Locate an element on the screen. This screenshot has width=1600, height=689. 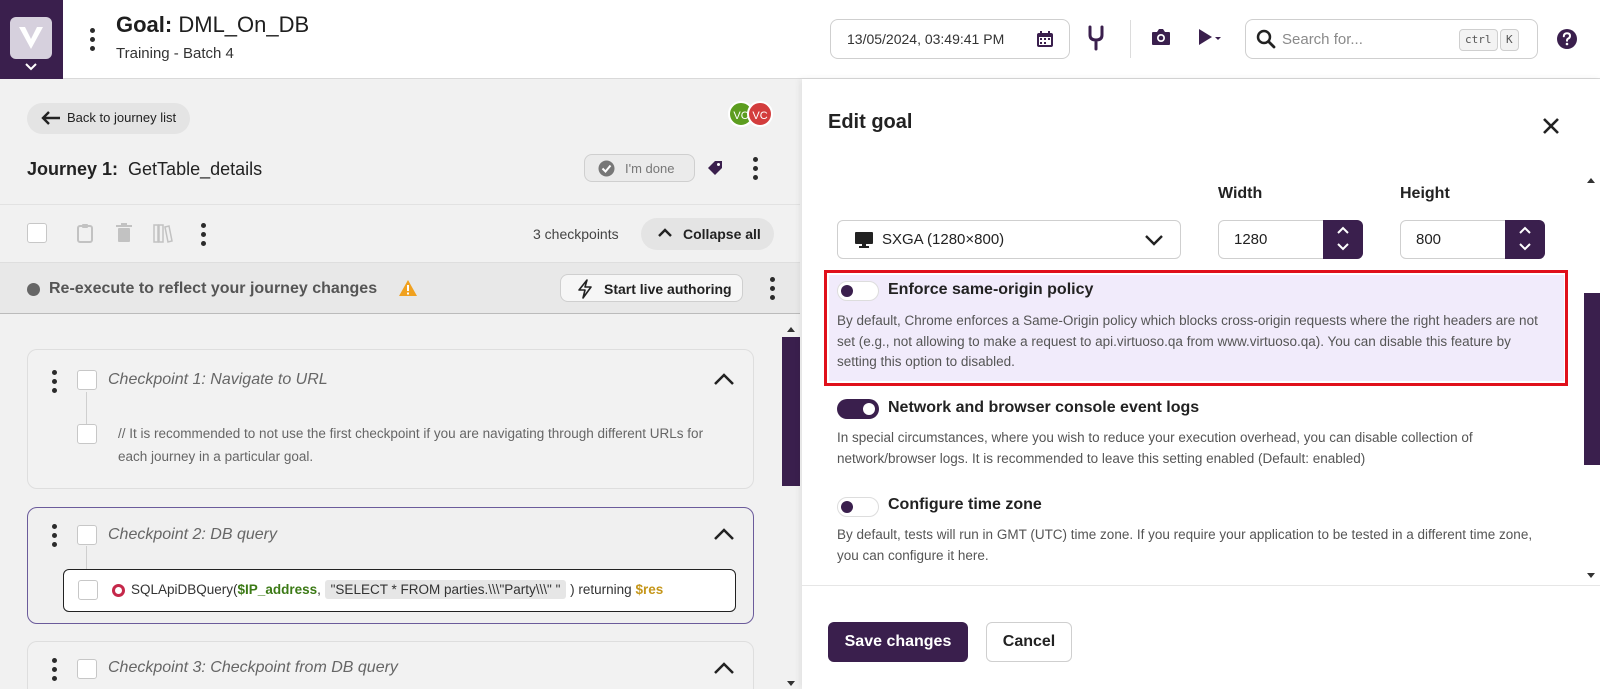
width-value: 1280 is located at coordinates (1251, 239).